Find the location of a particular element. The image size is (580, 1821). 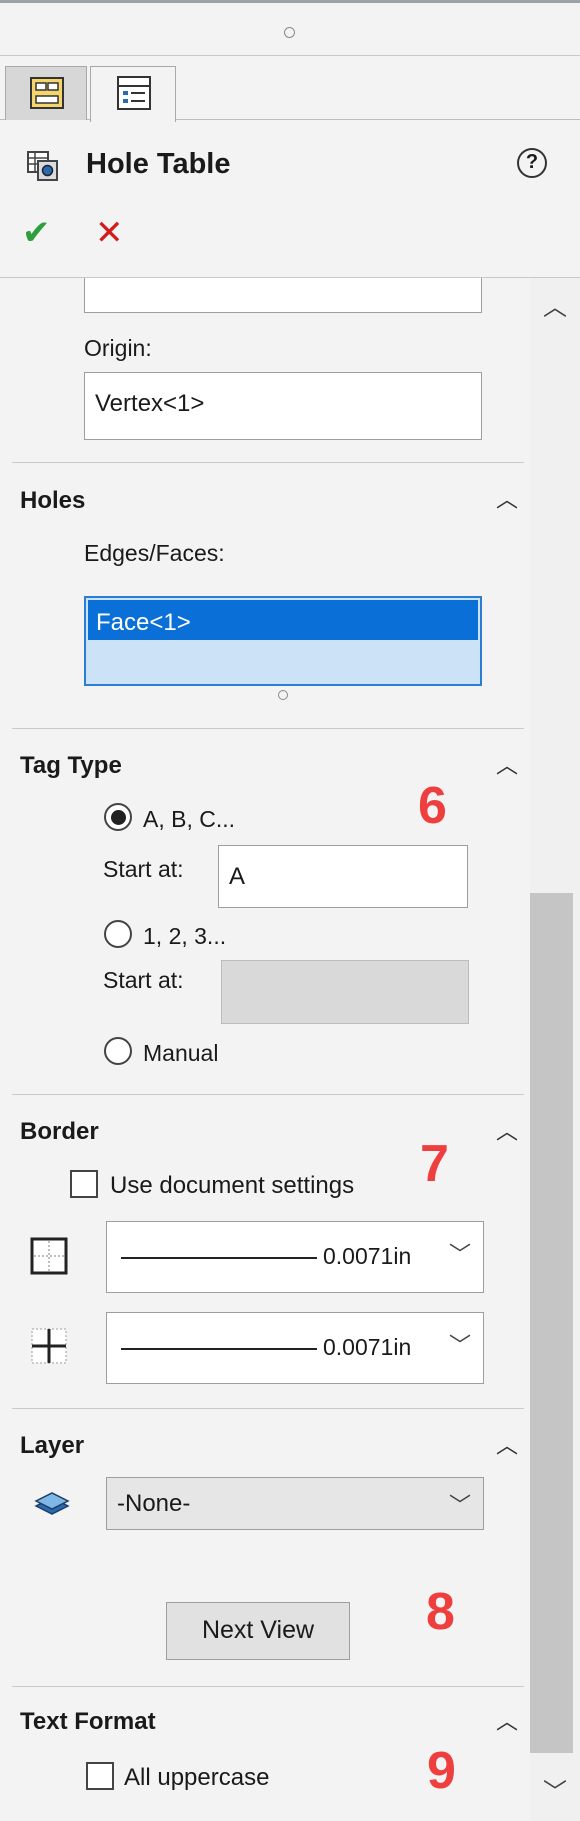

feature-tree-icon is located at coordinates (47, 93).